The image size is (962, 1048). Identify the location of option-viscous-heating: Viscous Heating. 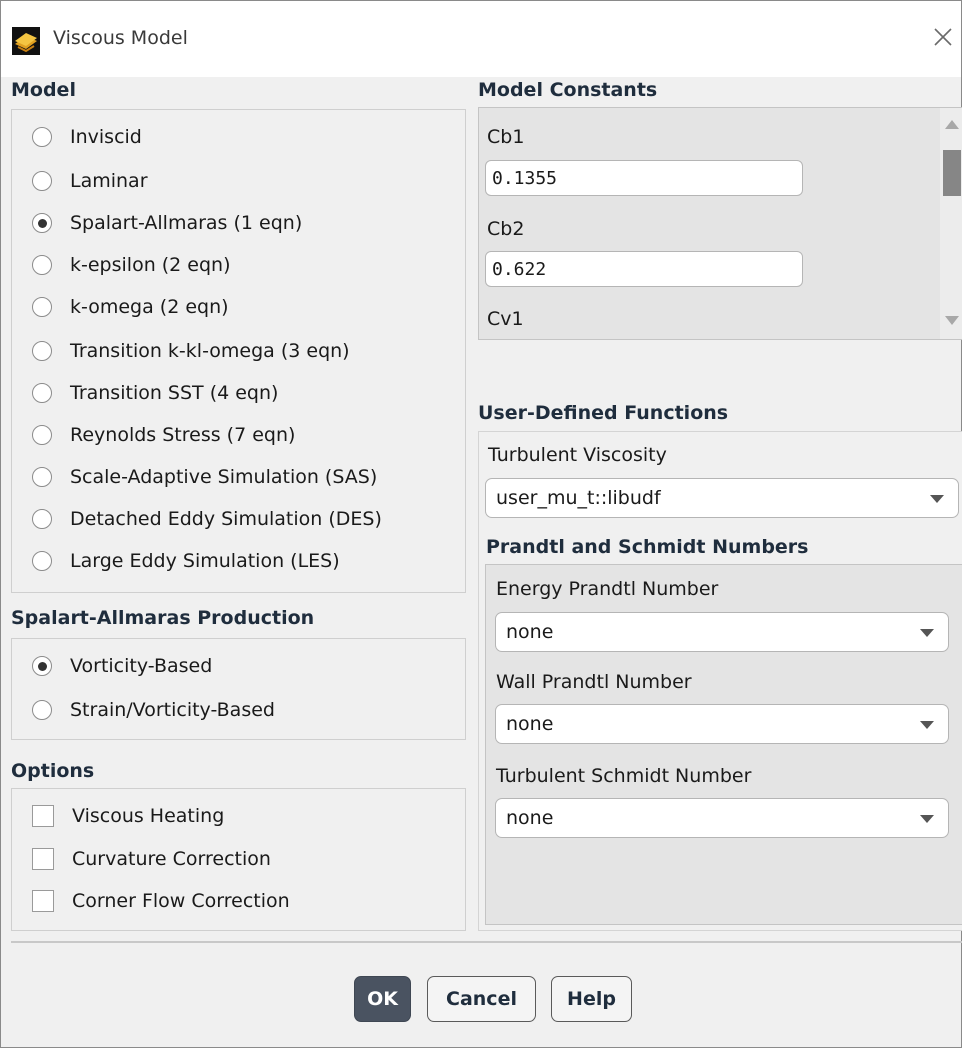
(128, 816).